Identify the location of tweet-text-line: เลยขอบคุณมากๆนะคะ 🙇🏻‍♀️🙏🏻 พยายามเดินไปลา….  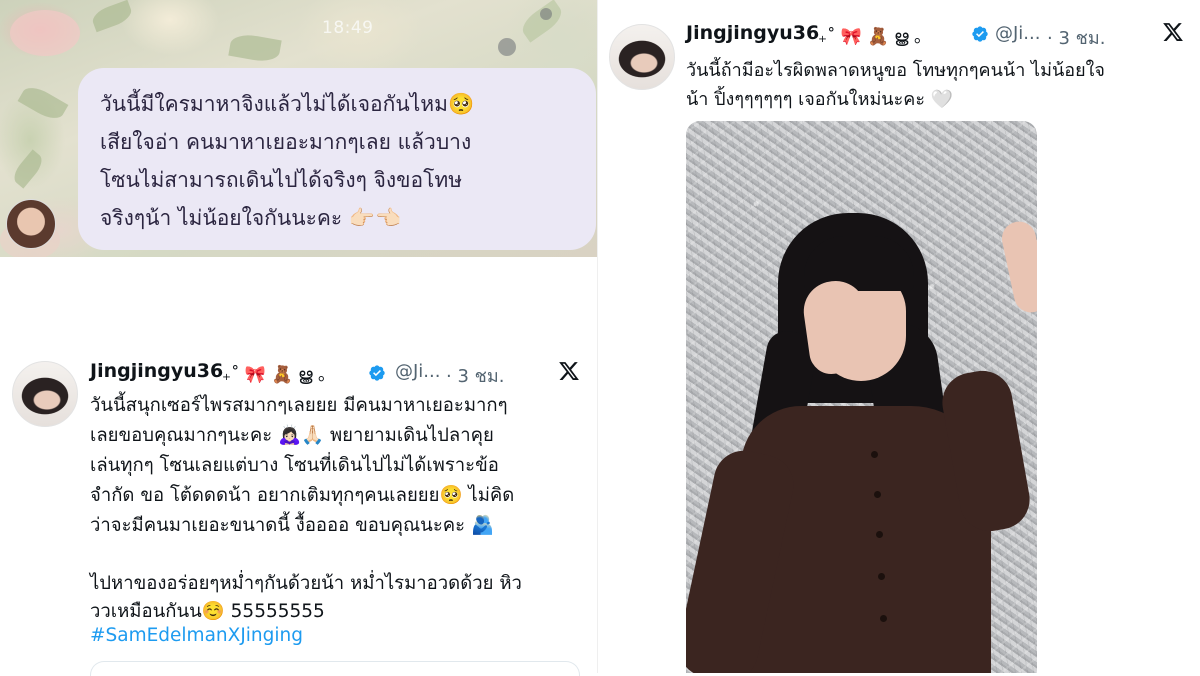
(292, 435).